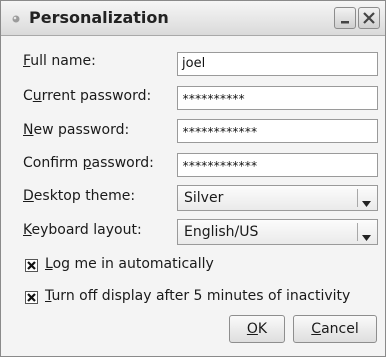 The image size is (388, 358). I want to click on close-icon, so click(369, 18).